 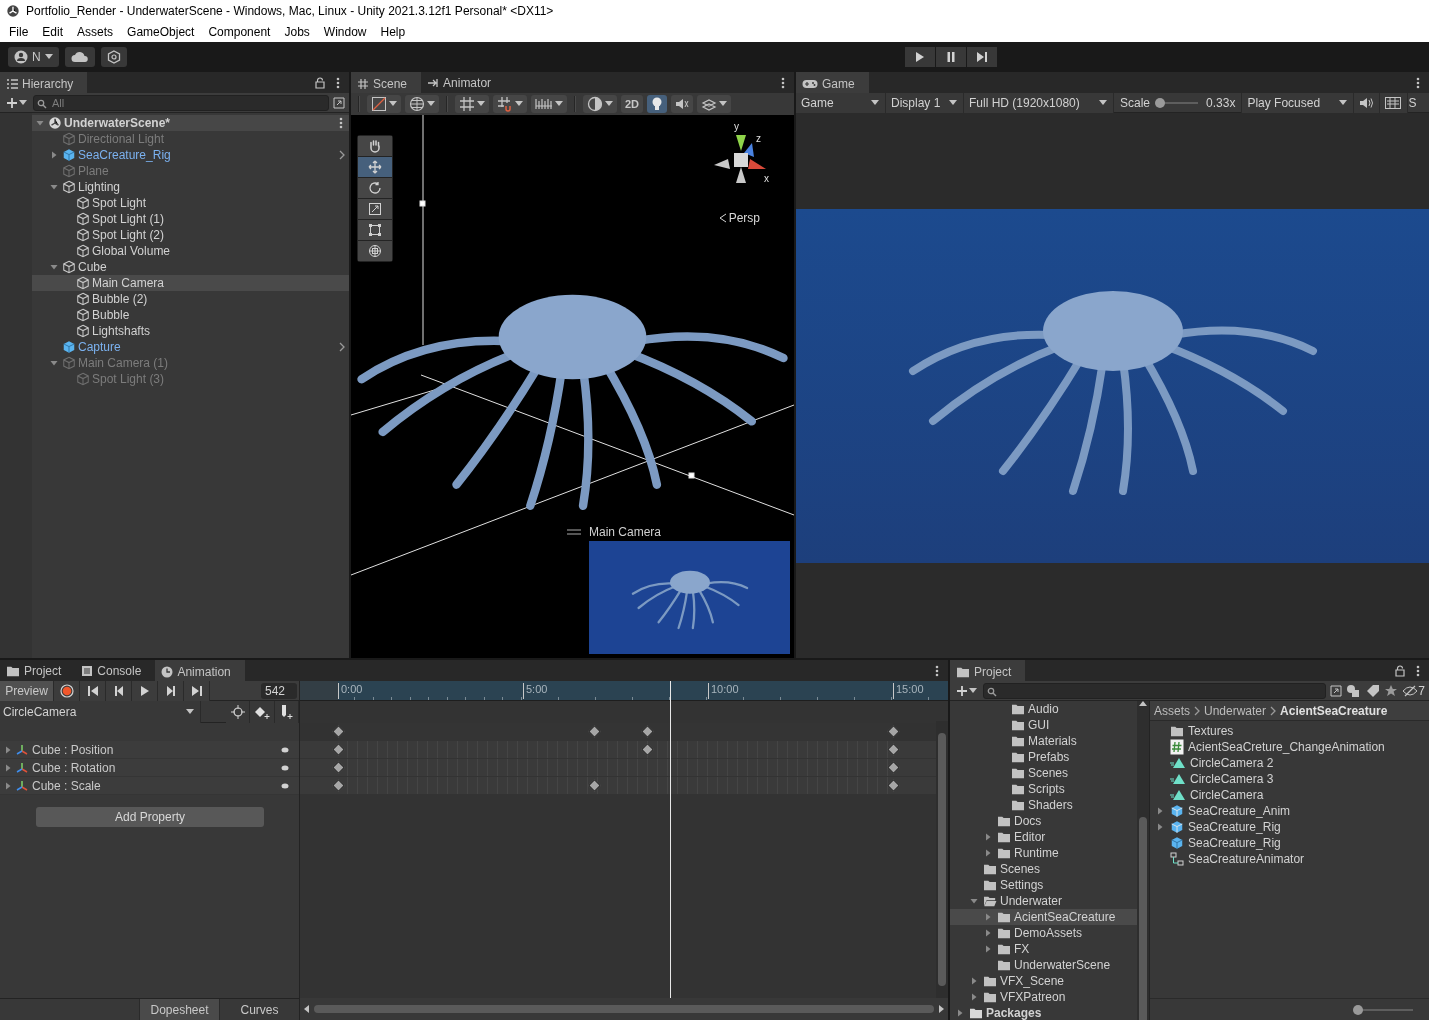 What do you see at coordinates (1043, 821) in the screenshot?
I see `folder-tree-item: Docs` at bounding box center [1043, 821].